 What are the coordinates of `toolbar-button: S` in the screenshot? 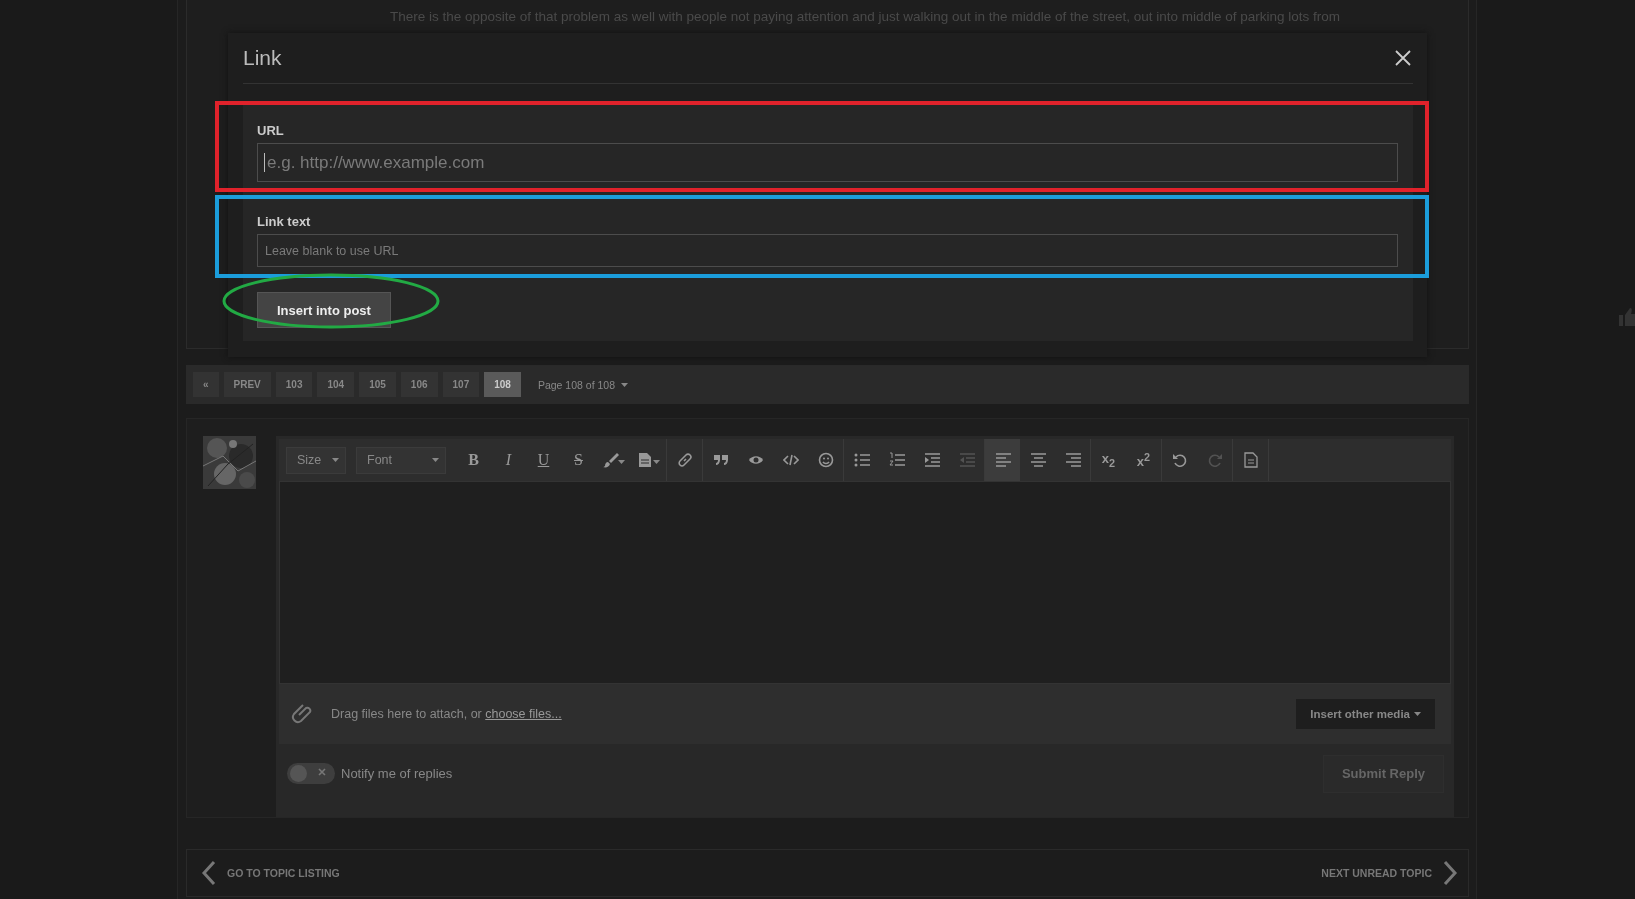 It's located at (578, 460).